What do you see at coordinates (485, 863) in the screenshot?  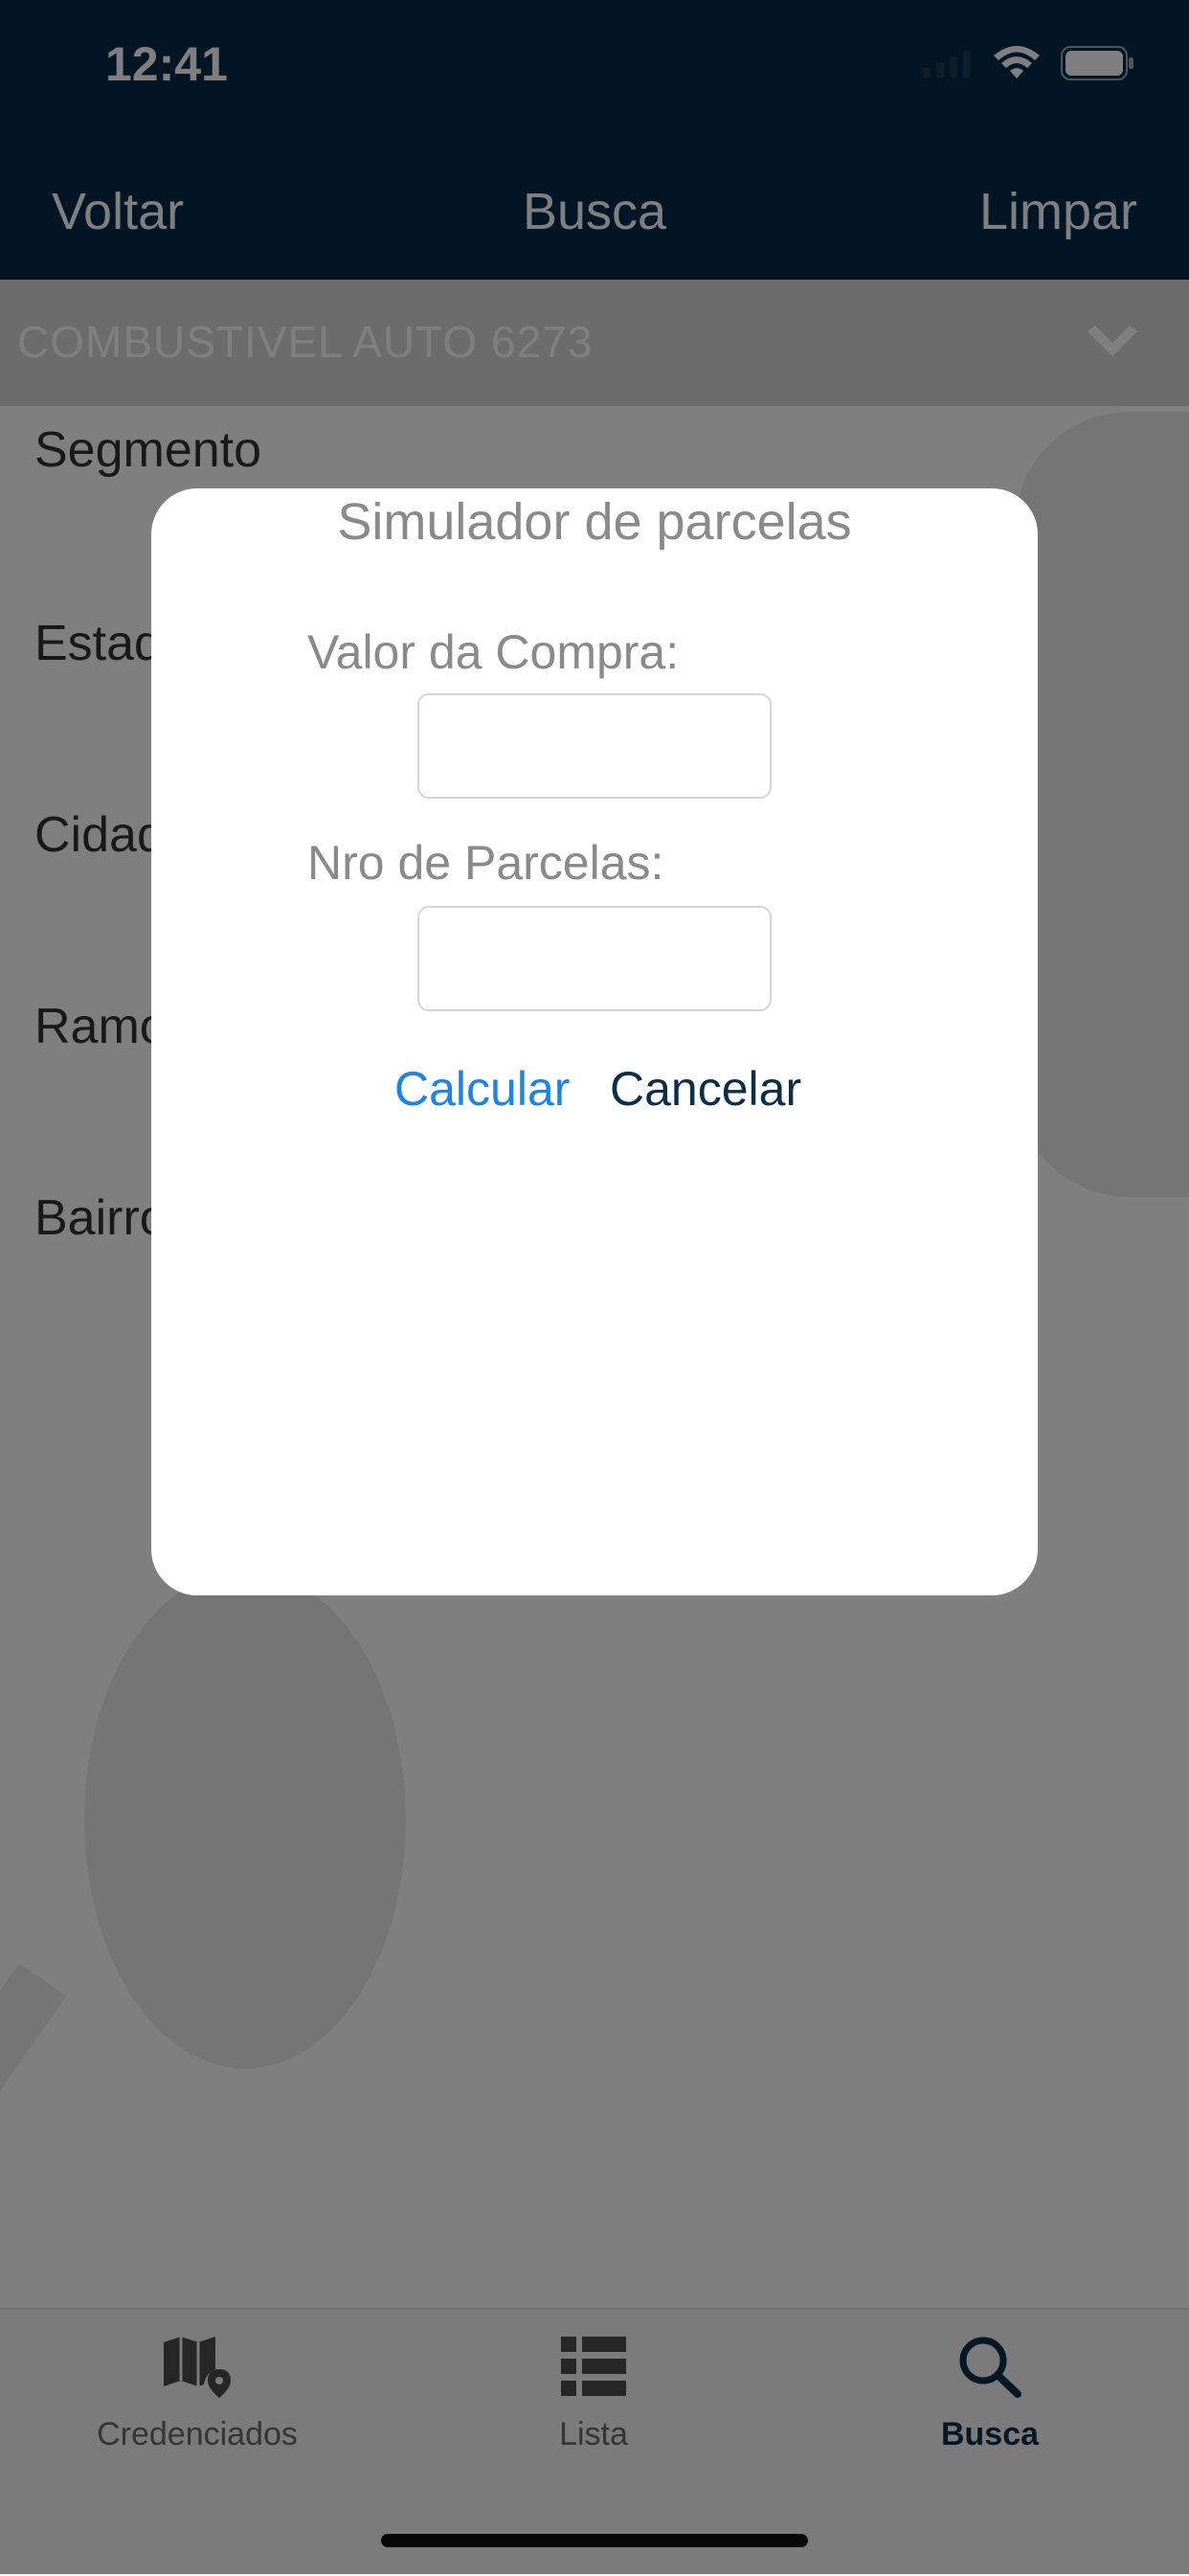 I see `installments-label: Nro de Parcelas:` at bounding box center [485, 863].